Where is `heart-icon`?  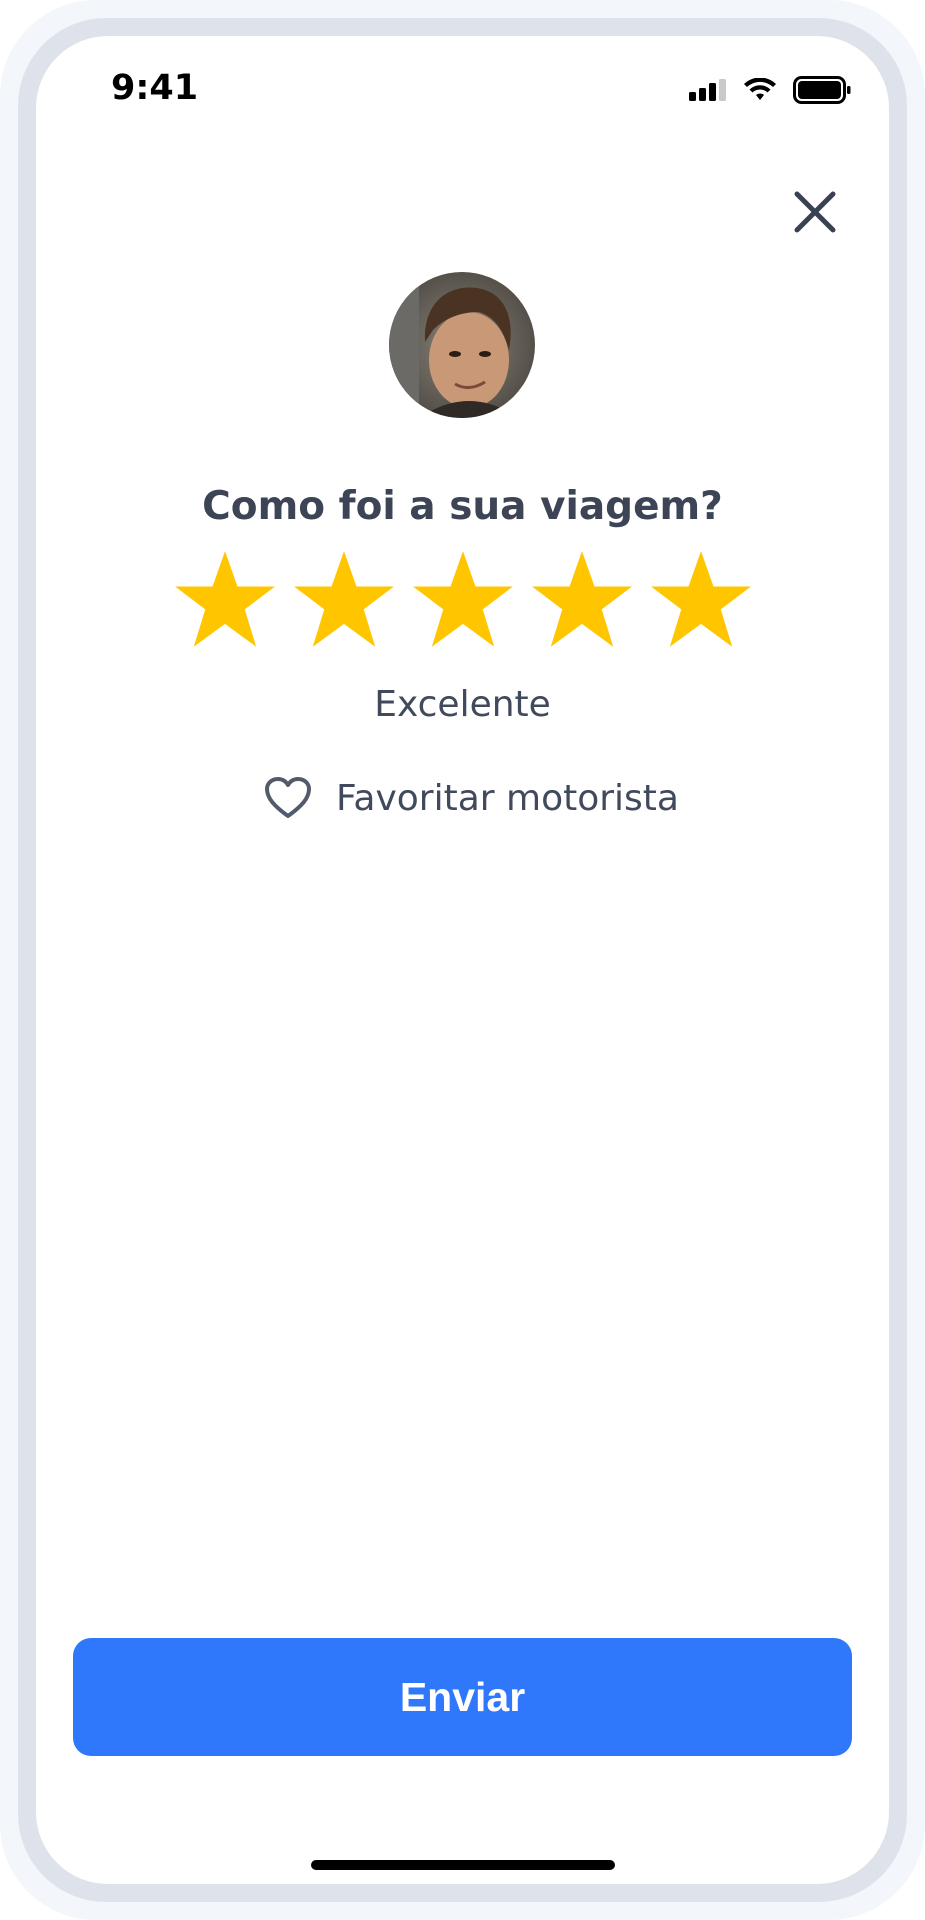 heart-icon is located at coordinates (288, 797).